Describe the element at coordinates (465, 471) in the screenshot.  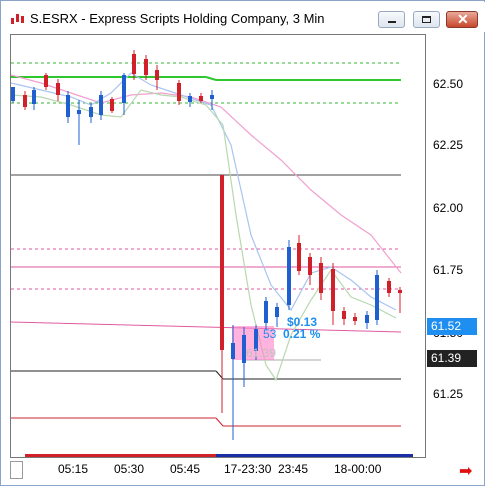
I see `arrow-right-icon: ➡` at that location.